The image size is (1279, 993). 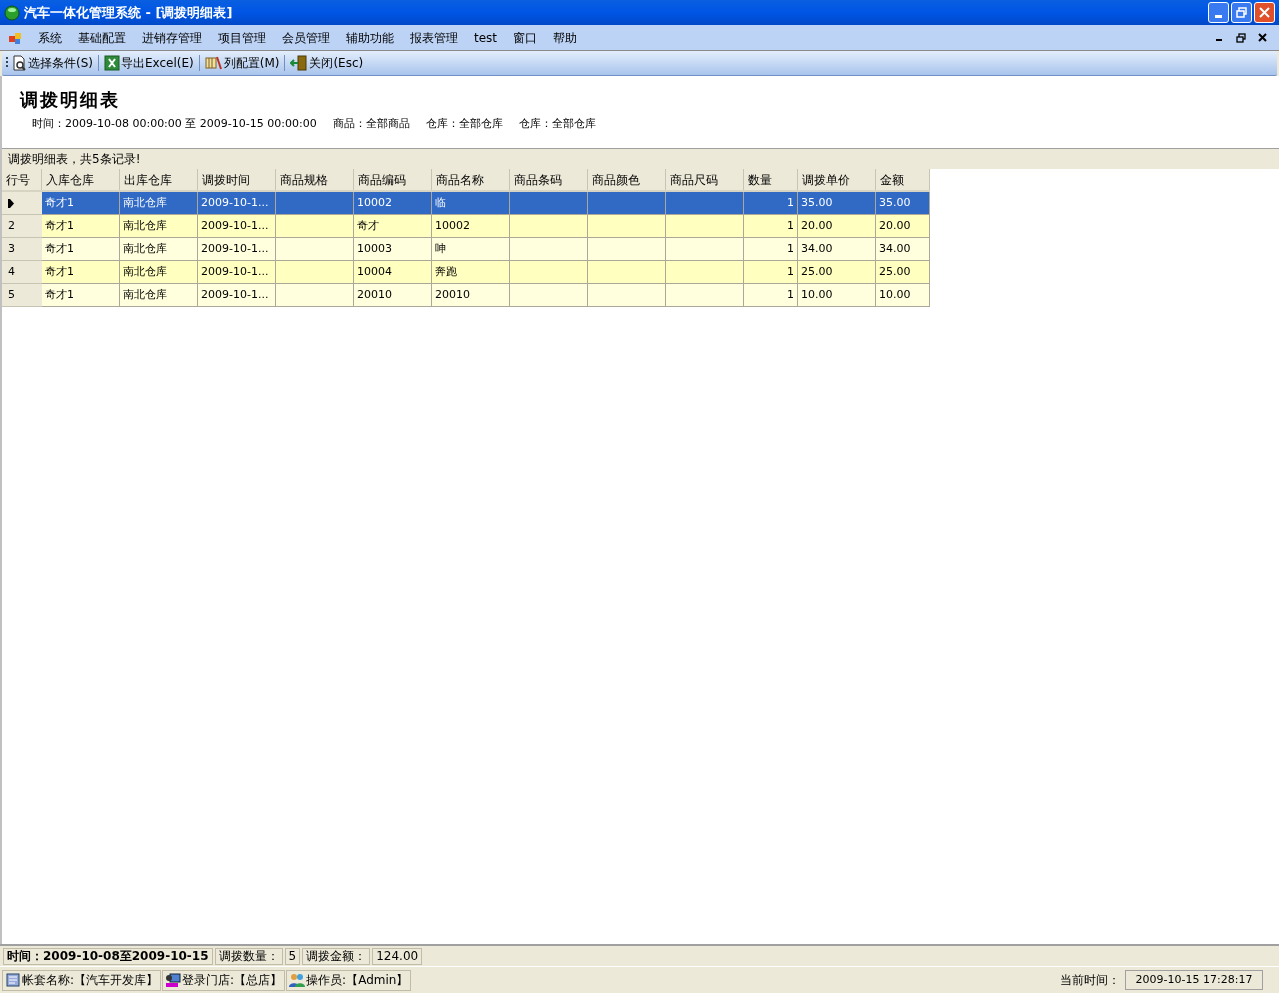 What do you see at coordinates (471, 179) in the screenshot?
I see `column-header: 商品名称` at bounding box center [471, 179].